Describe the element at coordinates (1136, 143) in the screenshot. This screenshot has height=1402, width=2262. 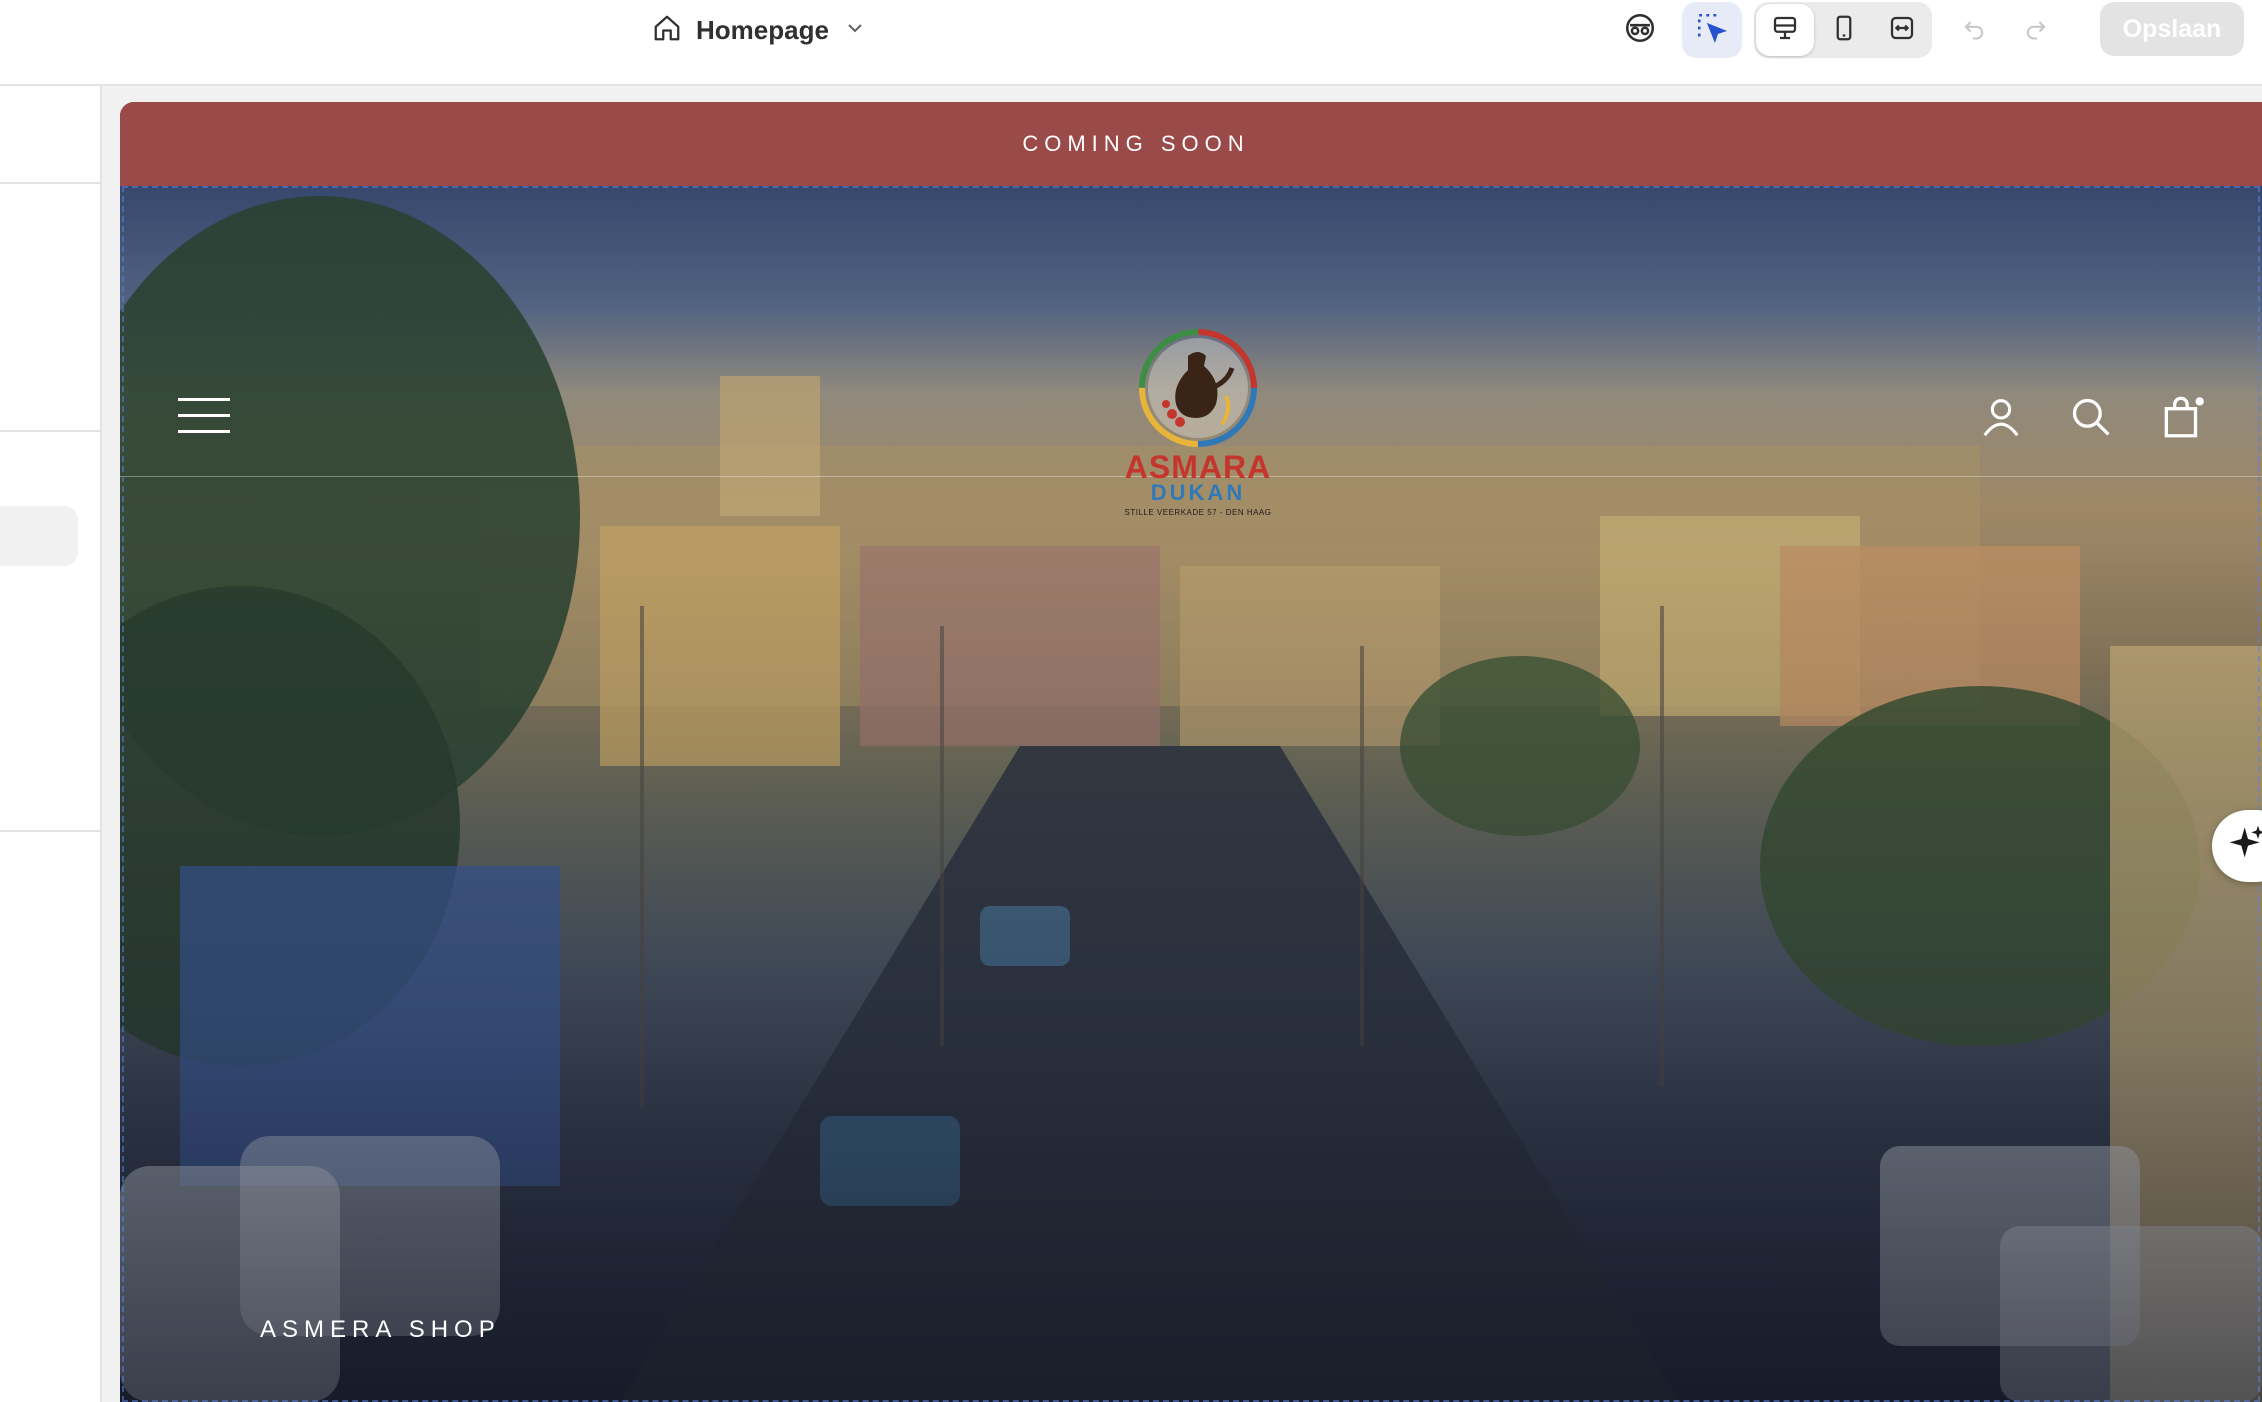
I see `announcement-text: COMING SOON` at that location.